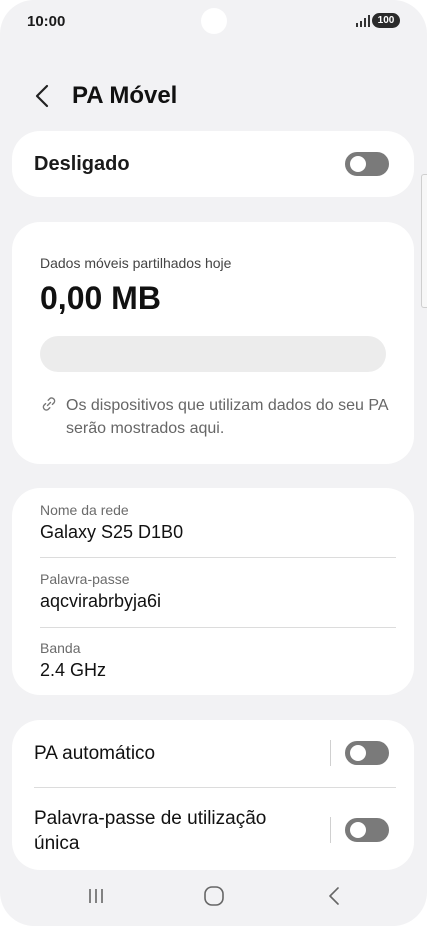 This screenshot has width=427, height=926. Describe the element at coordinates (424, 241) in the screenshot. I see `scrollbar` at that location.